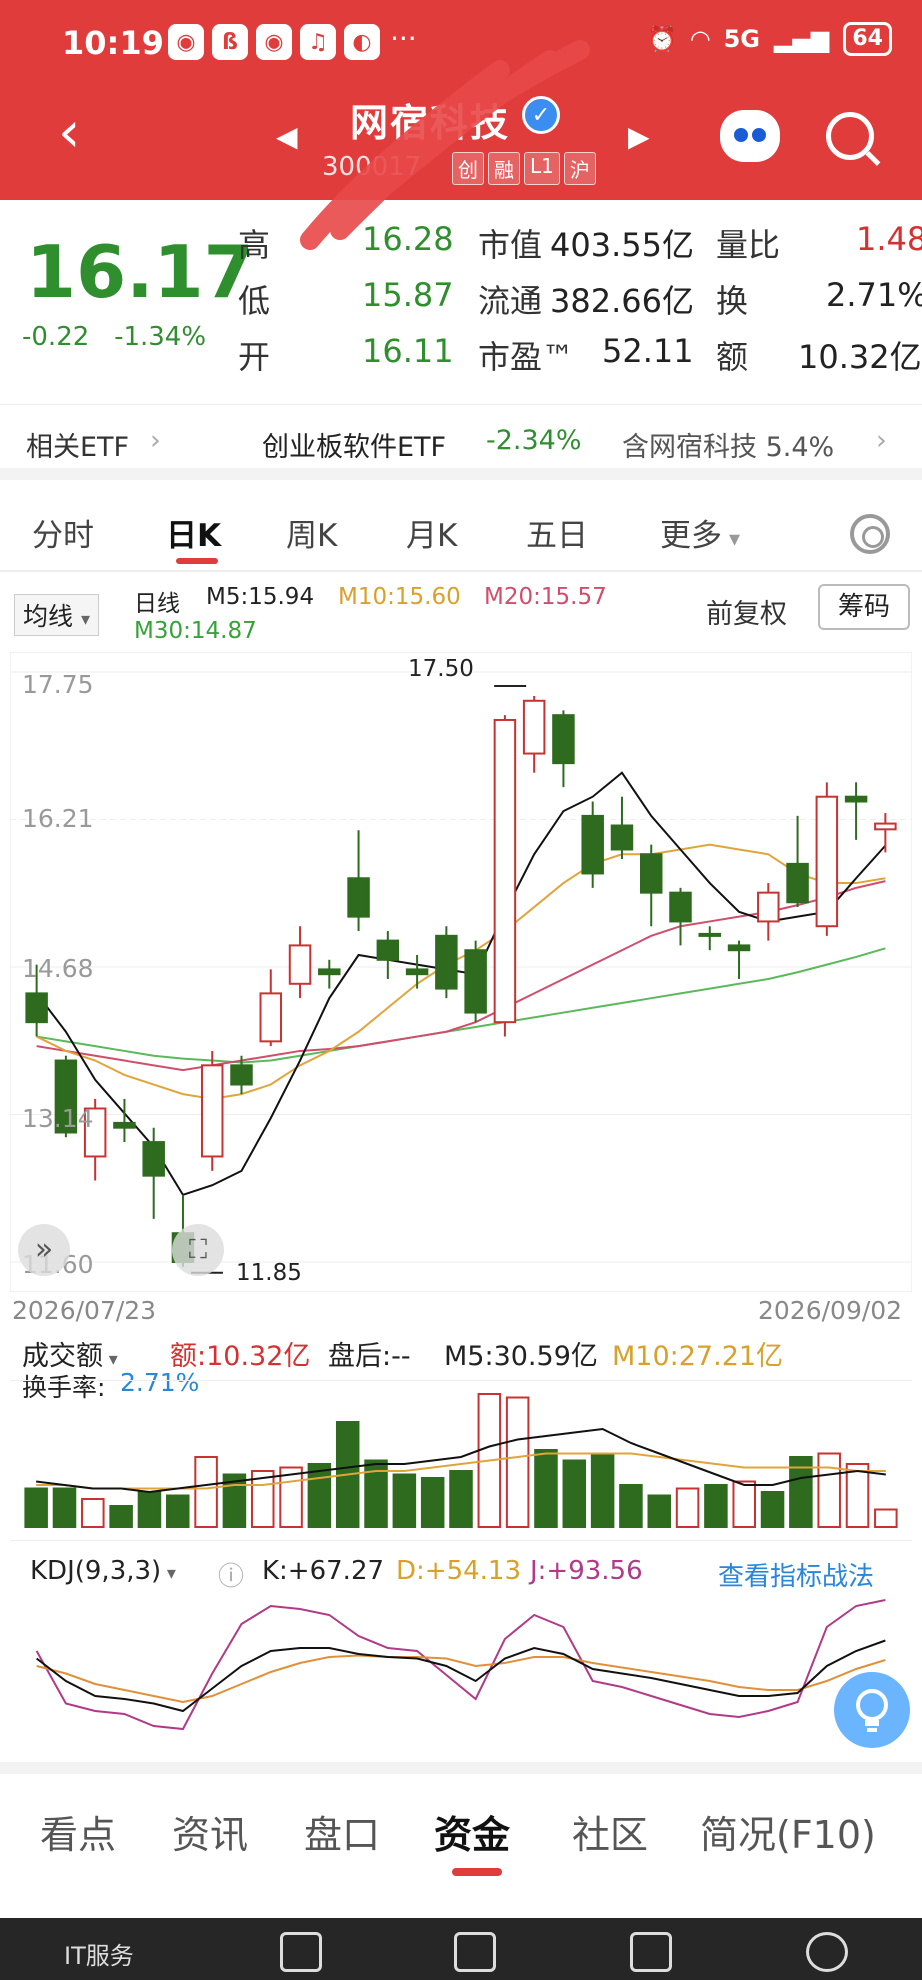 Image resolution: width=922 pixels, height=1980 pixels. Describe the element at coordinates (639, 136) in the screenshot. I see `next-stock-button: ▶` at that location.